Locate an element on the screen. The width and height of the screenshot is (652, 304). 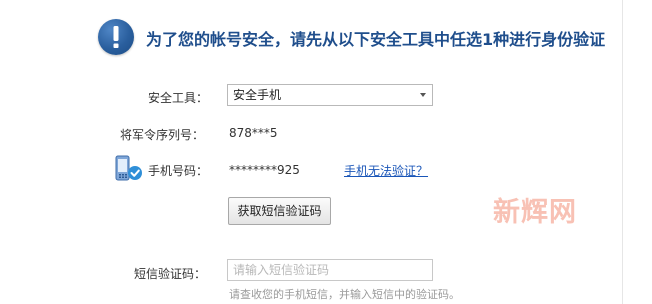
sms-code-hint: 请查收您的手机短信，并输入短信中的验证码。 is located at coordinates (344, 294).